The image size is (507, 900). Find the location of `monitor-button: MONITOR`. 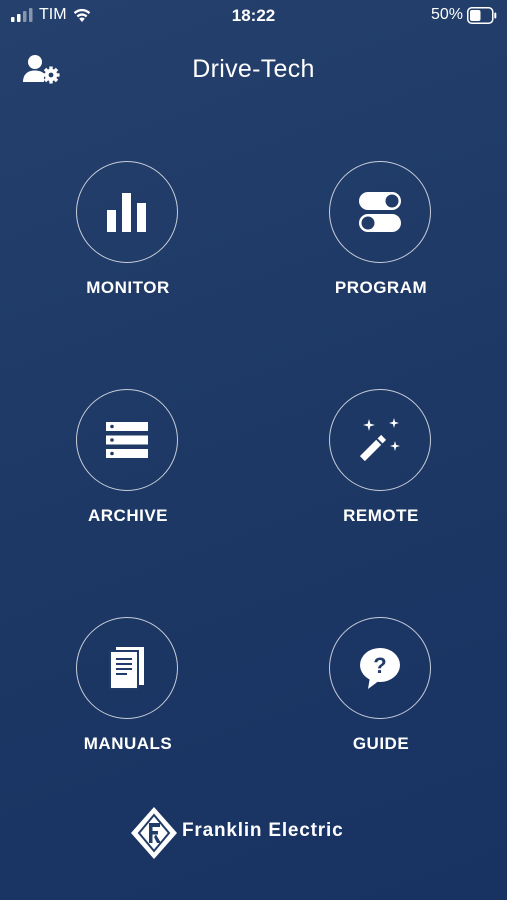

monitor-button: MONITOR is located at coordinates (128, 241).